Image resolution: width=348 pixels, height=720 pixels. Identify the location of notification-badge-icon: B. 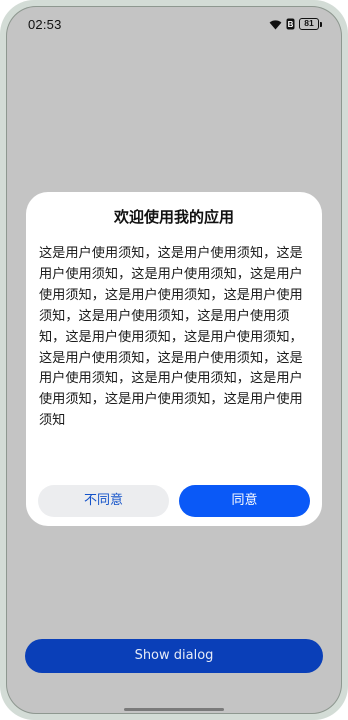
(290, 24).